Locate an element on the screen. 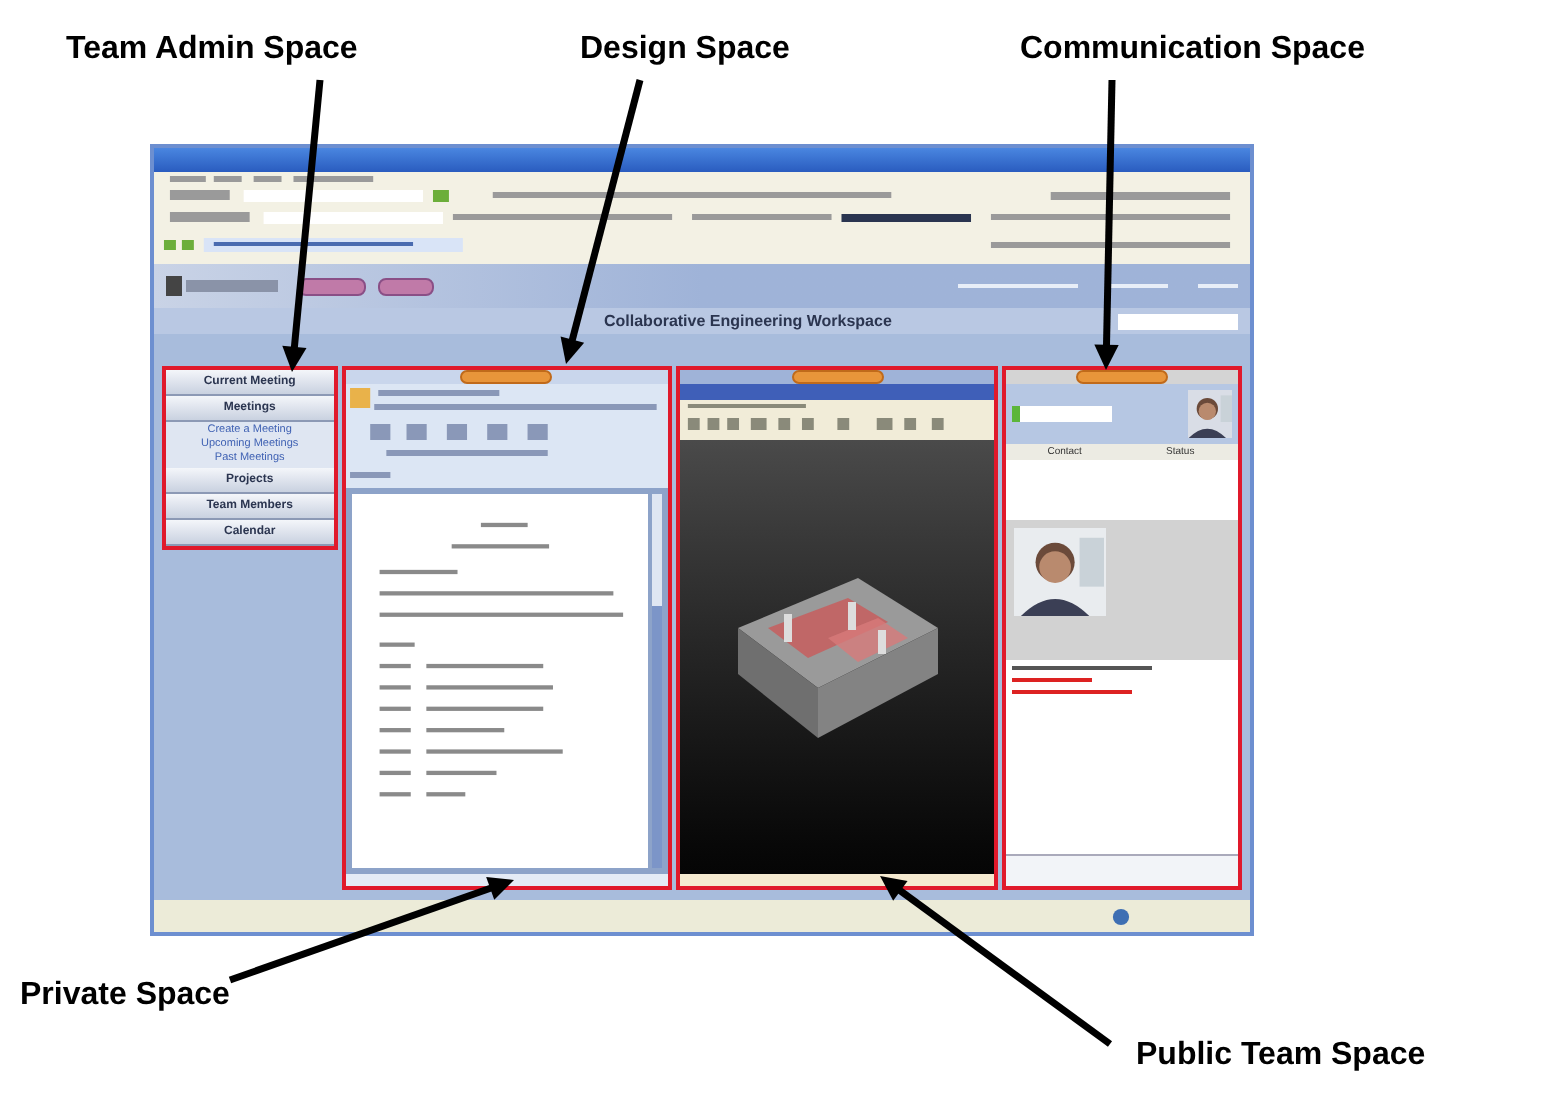 This screenshot has width=1544, height=1104. callout-label: Public Team Space is located at coordinates (1281, 1056).